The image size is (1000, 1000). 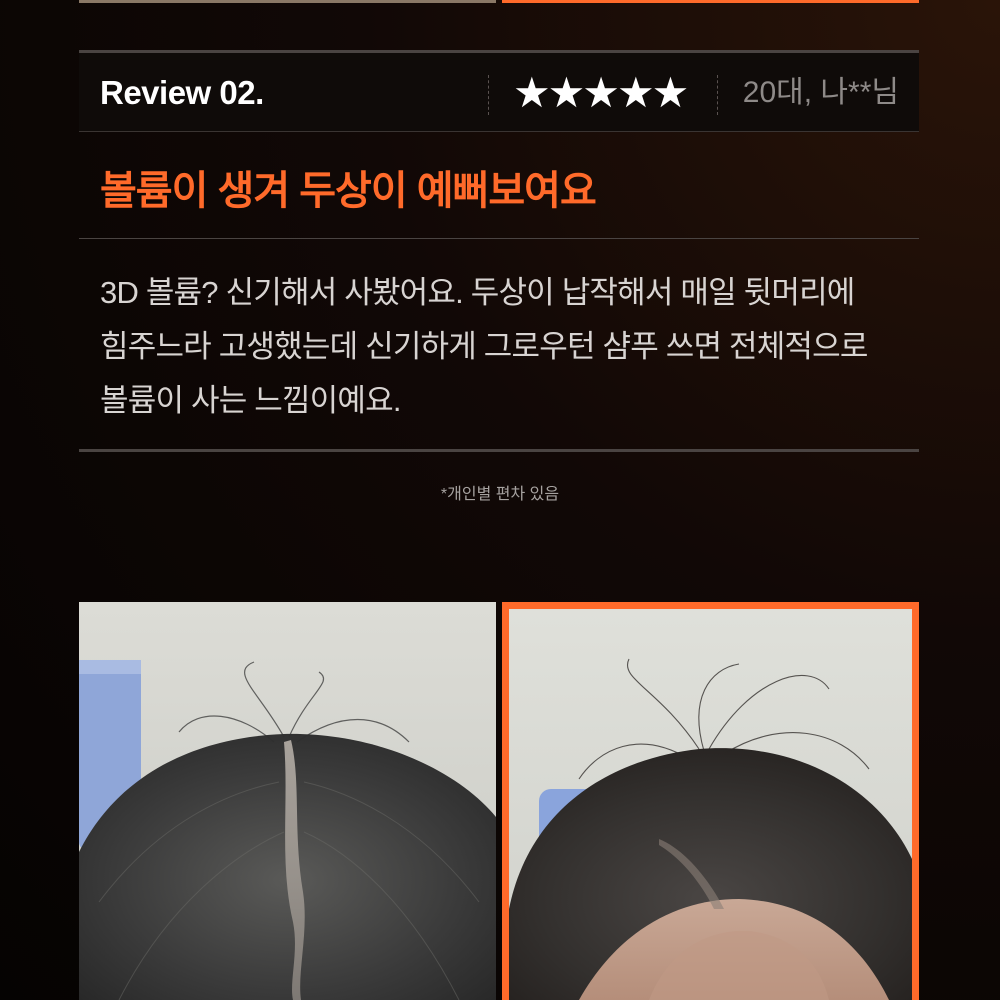 I want to click on disclaimer: *개인별 편차 있음, so click(x=500, y=494).